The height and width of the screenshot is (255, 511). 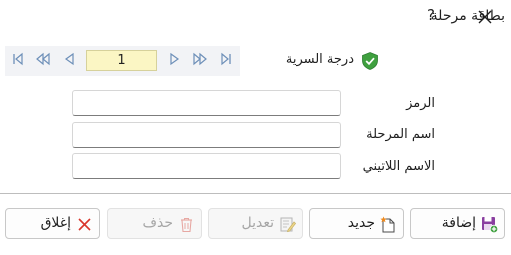 I want to click on help-button: ?, so click(x=431, y=15).